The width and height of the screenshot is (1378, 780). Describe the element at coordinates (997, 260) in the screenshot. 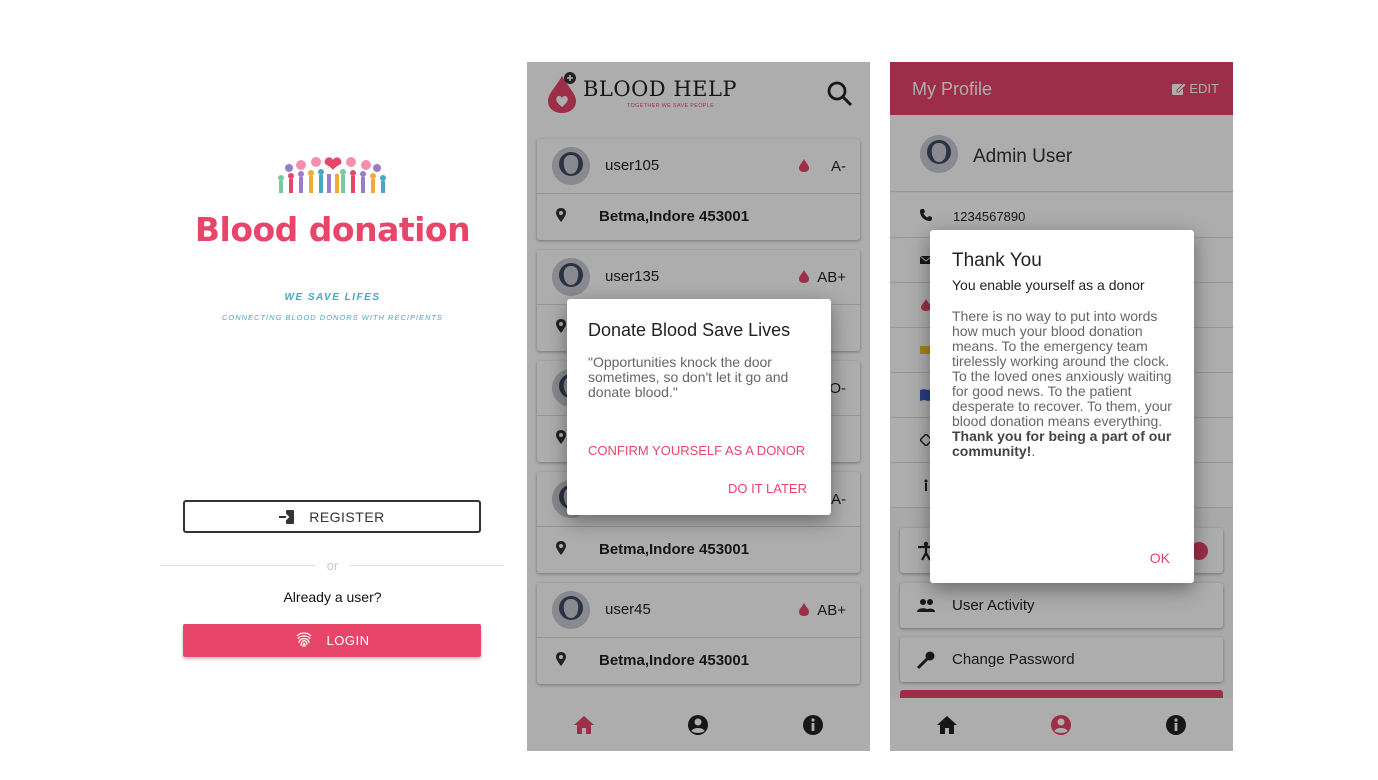

I see `dialog-title: Thank You` at that location.